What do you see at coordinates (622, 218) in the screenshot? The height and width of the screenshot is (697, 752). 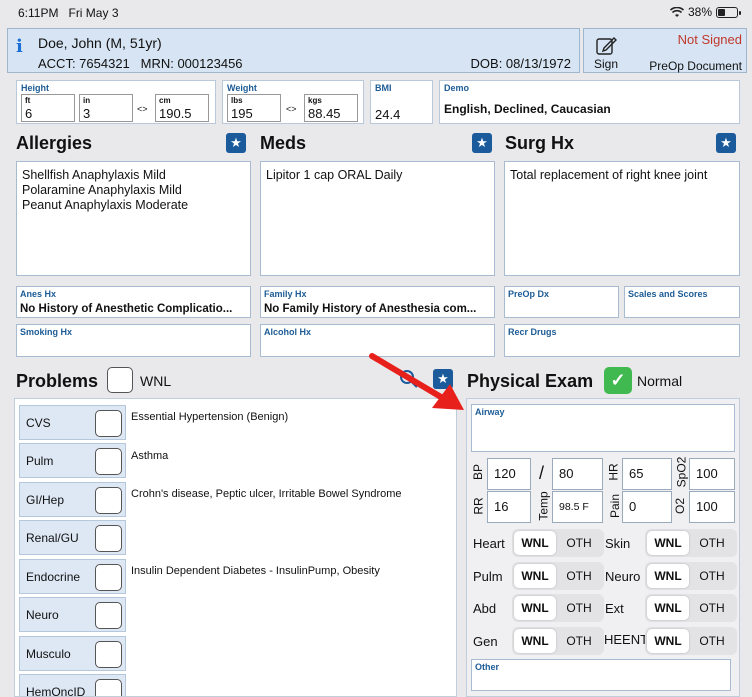 I see `surg-hx-box: Total replacement of right knee joint` at bounding box center [622, 218].